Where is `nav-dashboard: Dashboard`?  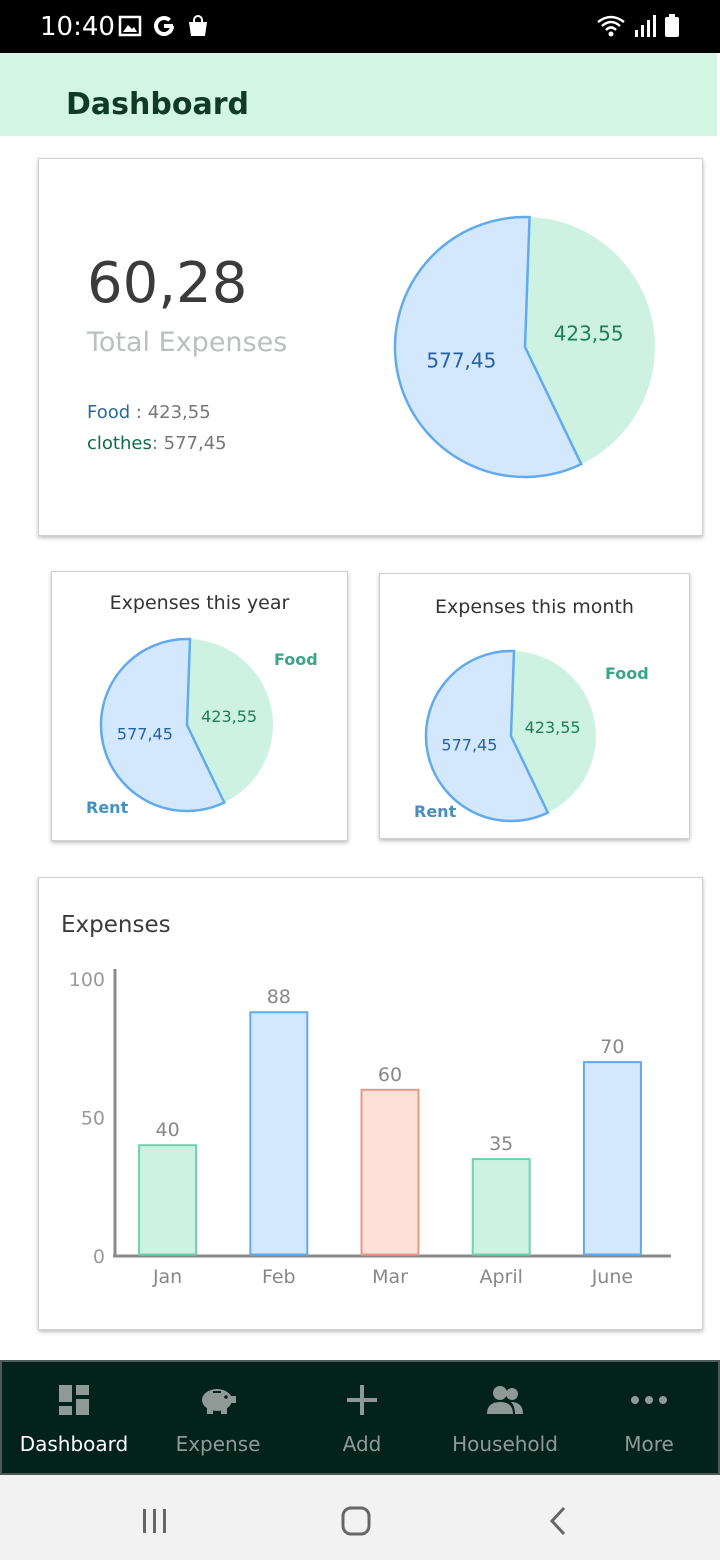 nav-dashboard: Dashboard is located at coordinates (74, 1417).